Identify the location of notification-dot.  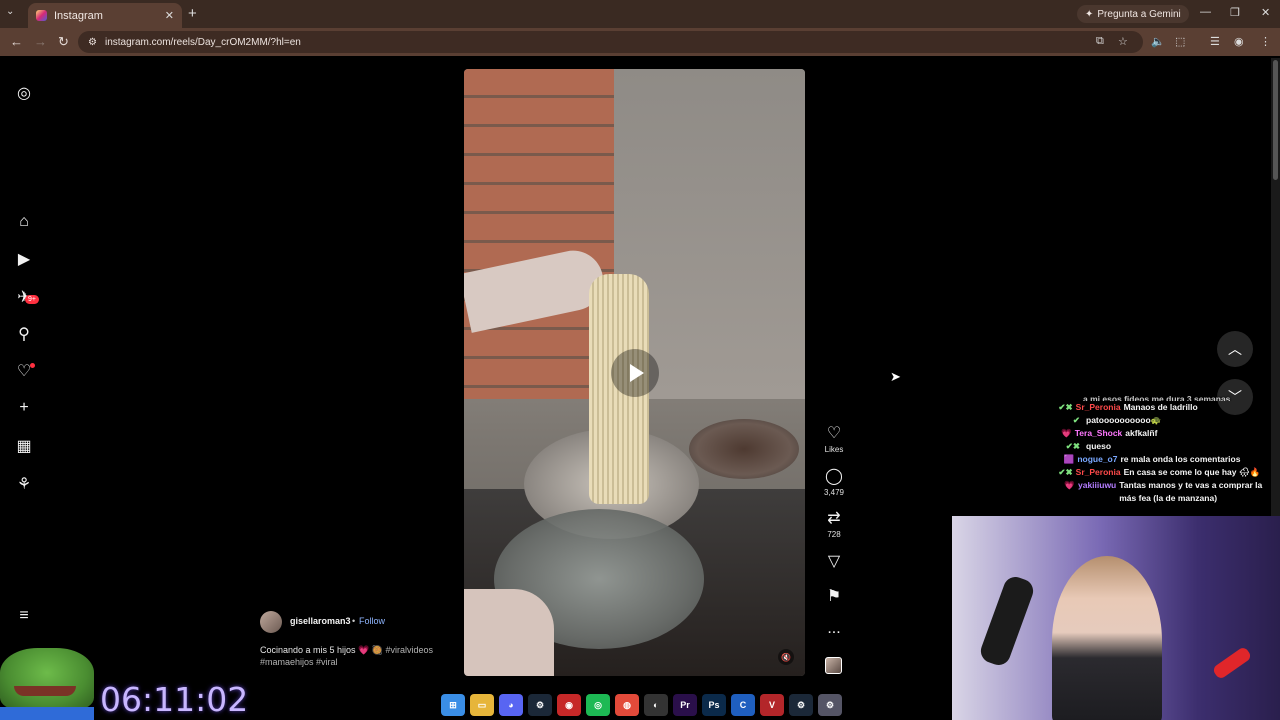
(32, 365).